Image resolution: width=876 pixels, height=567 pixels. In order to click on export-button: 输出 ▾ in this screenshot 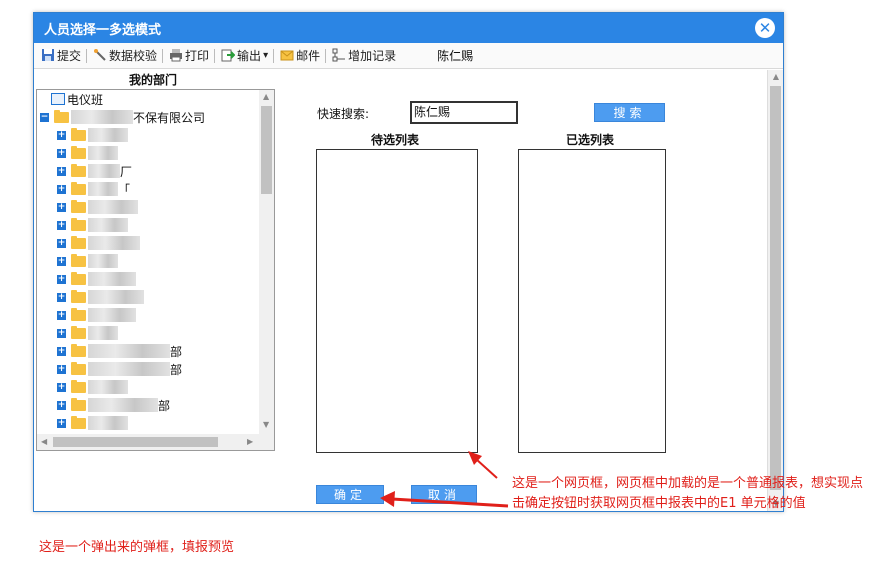, I will do `click(244, 56)`.